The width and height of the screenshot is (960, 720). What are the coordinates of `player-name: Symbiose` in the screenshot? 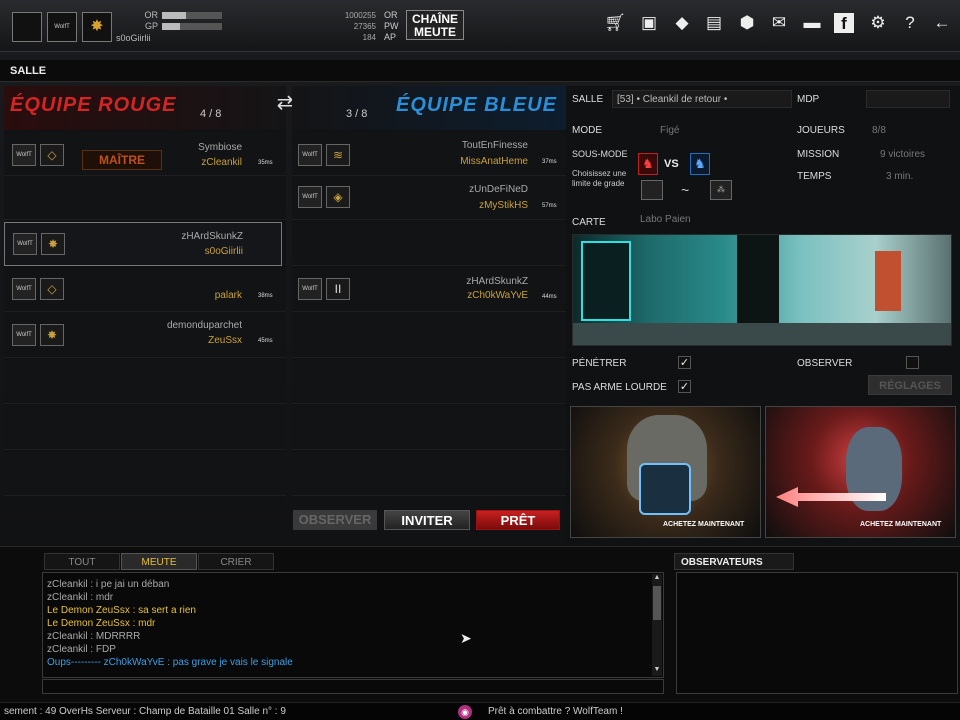 It's located at (220, 147).